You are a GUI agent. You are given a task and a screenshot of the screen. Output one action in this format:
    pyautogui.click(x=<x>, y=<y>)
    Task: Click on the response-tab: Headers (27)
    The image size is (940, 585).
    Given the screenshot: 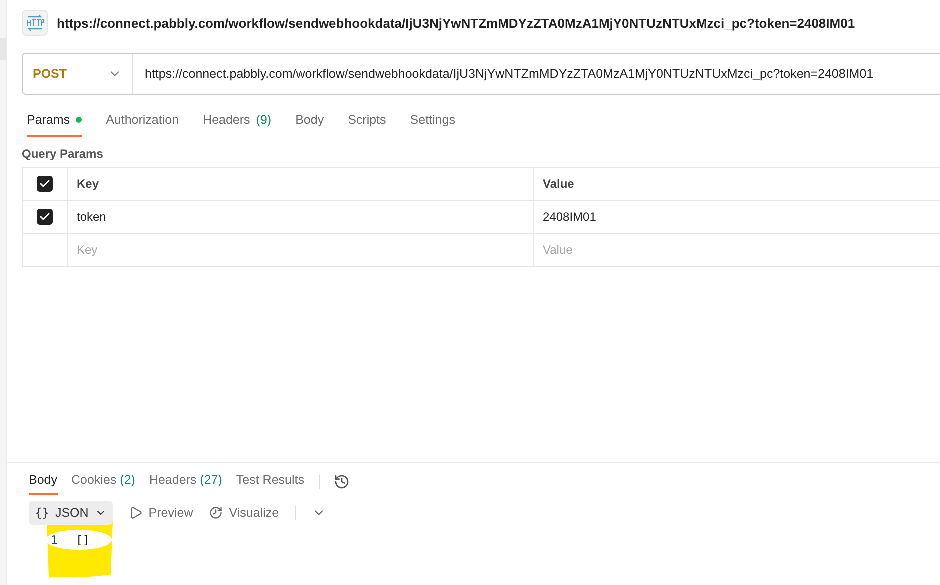 What is the action you would take?
    pyautogui.click(x=185, y=482)
    